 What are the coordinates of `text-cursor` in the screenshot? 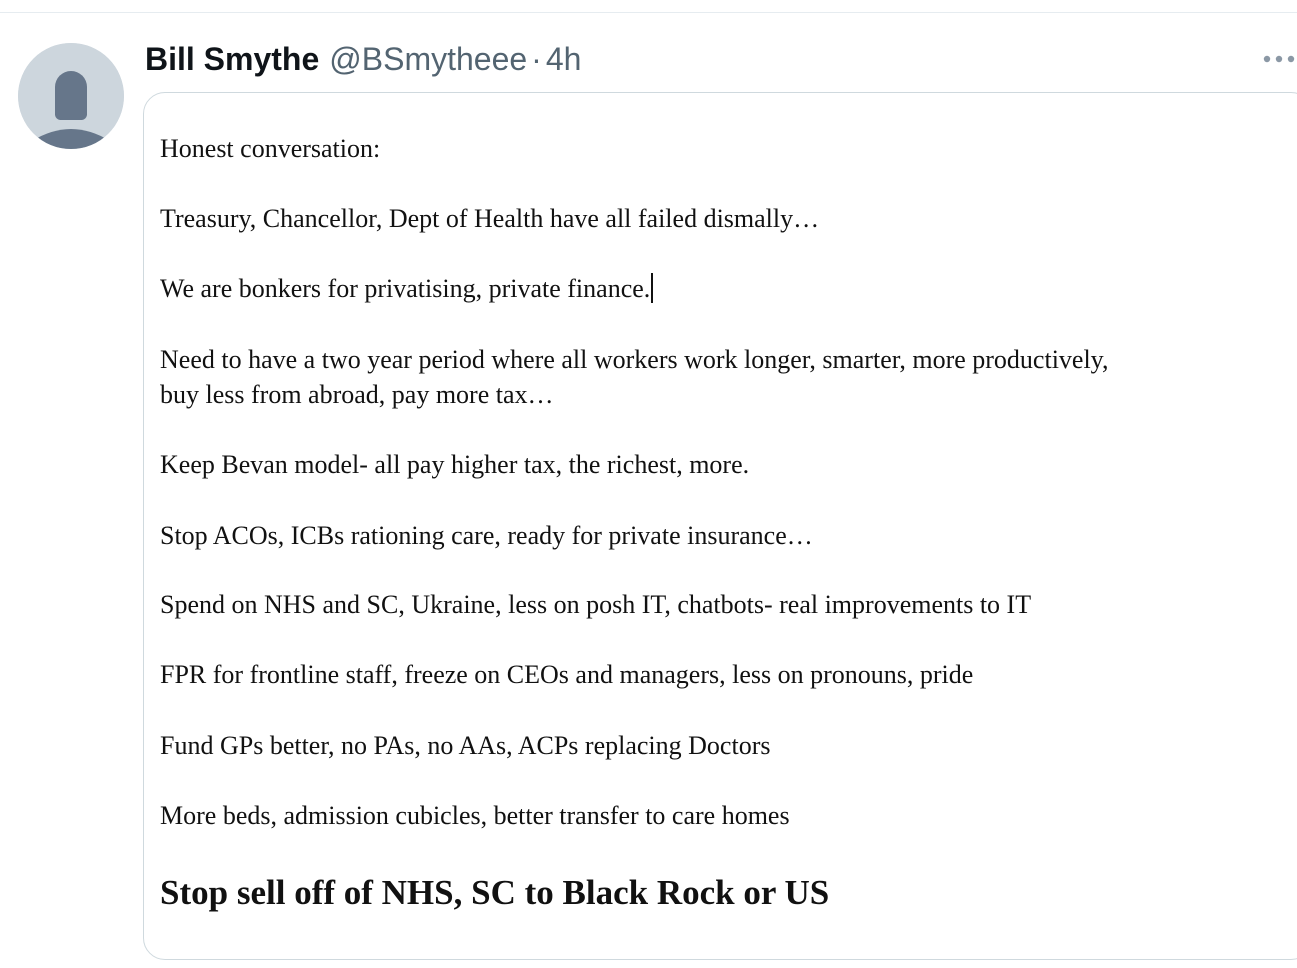 It's located at (652, 288).